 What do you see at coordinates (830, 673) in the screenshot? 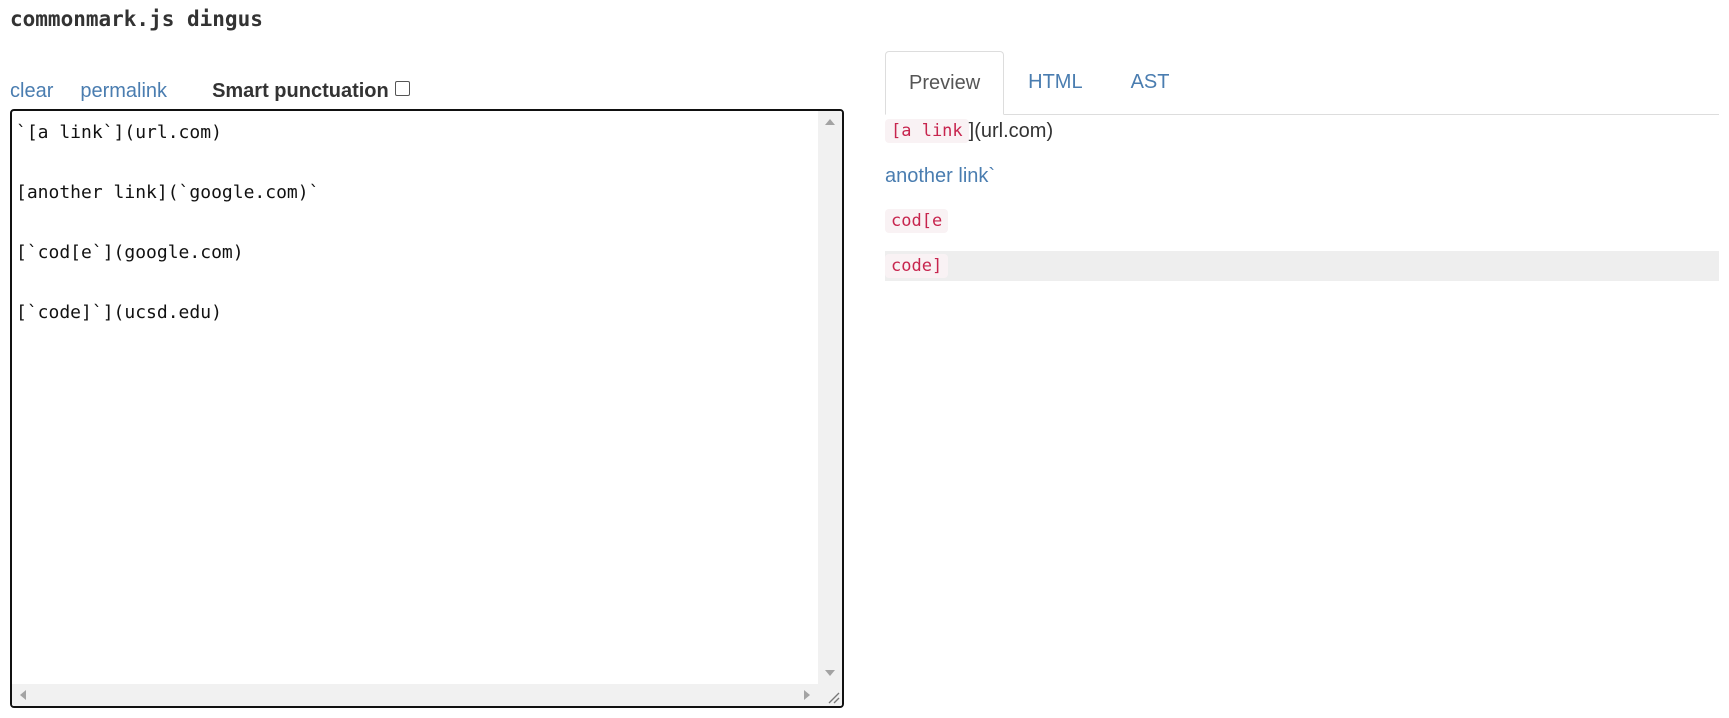
I see `scroll-down-icon` at bounding box center [830, 673].